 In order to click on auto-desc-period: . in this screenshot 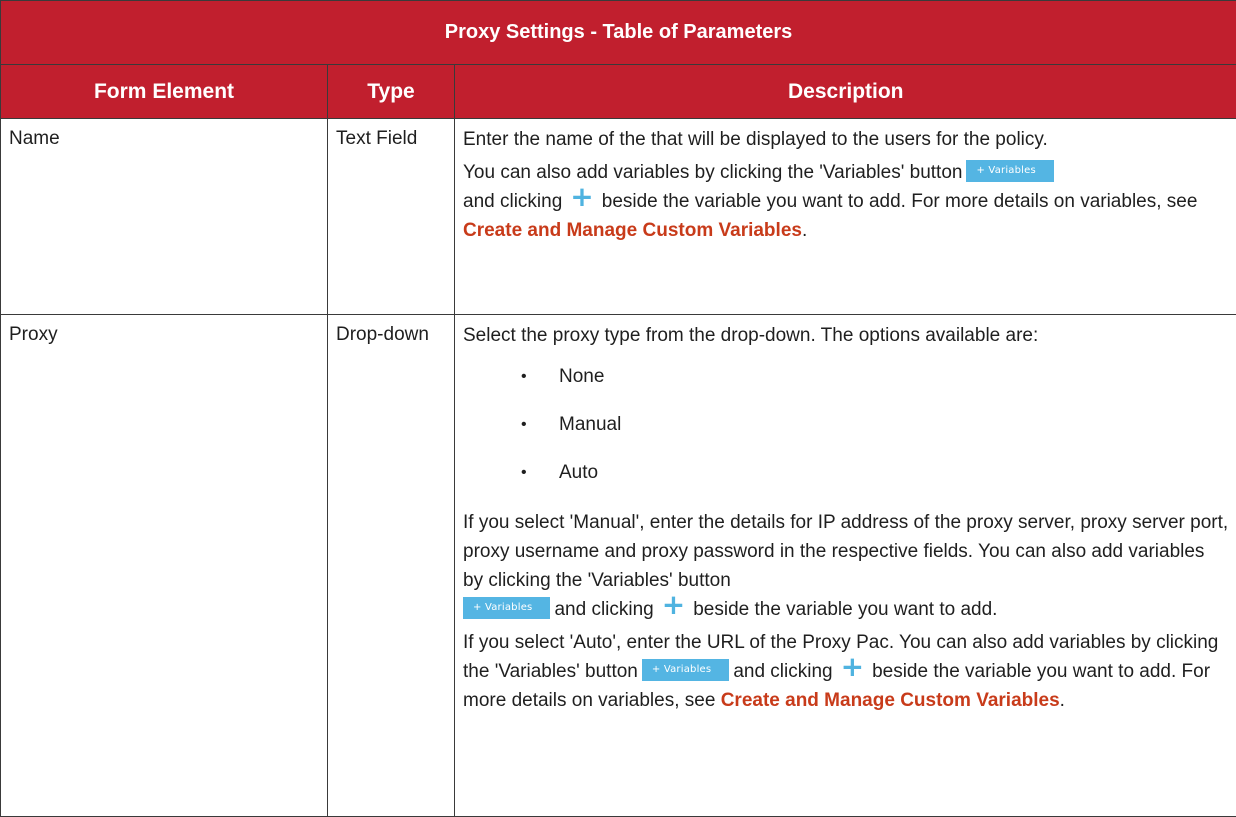, I will do `click(1062, 700)`.